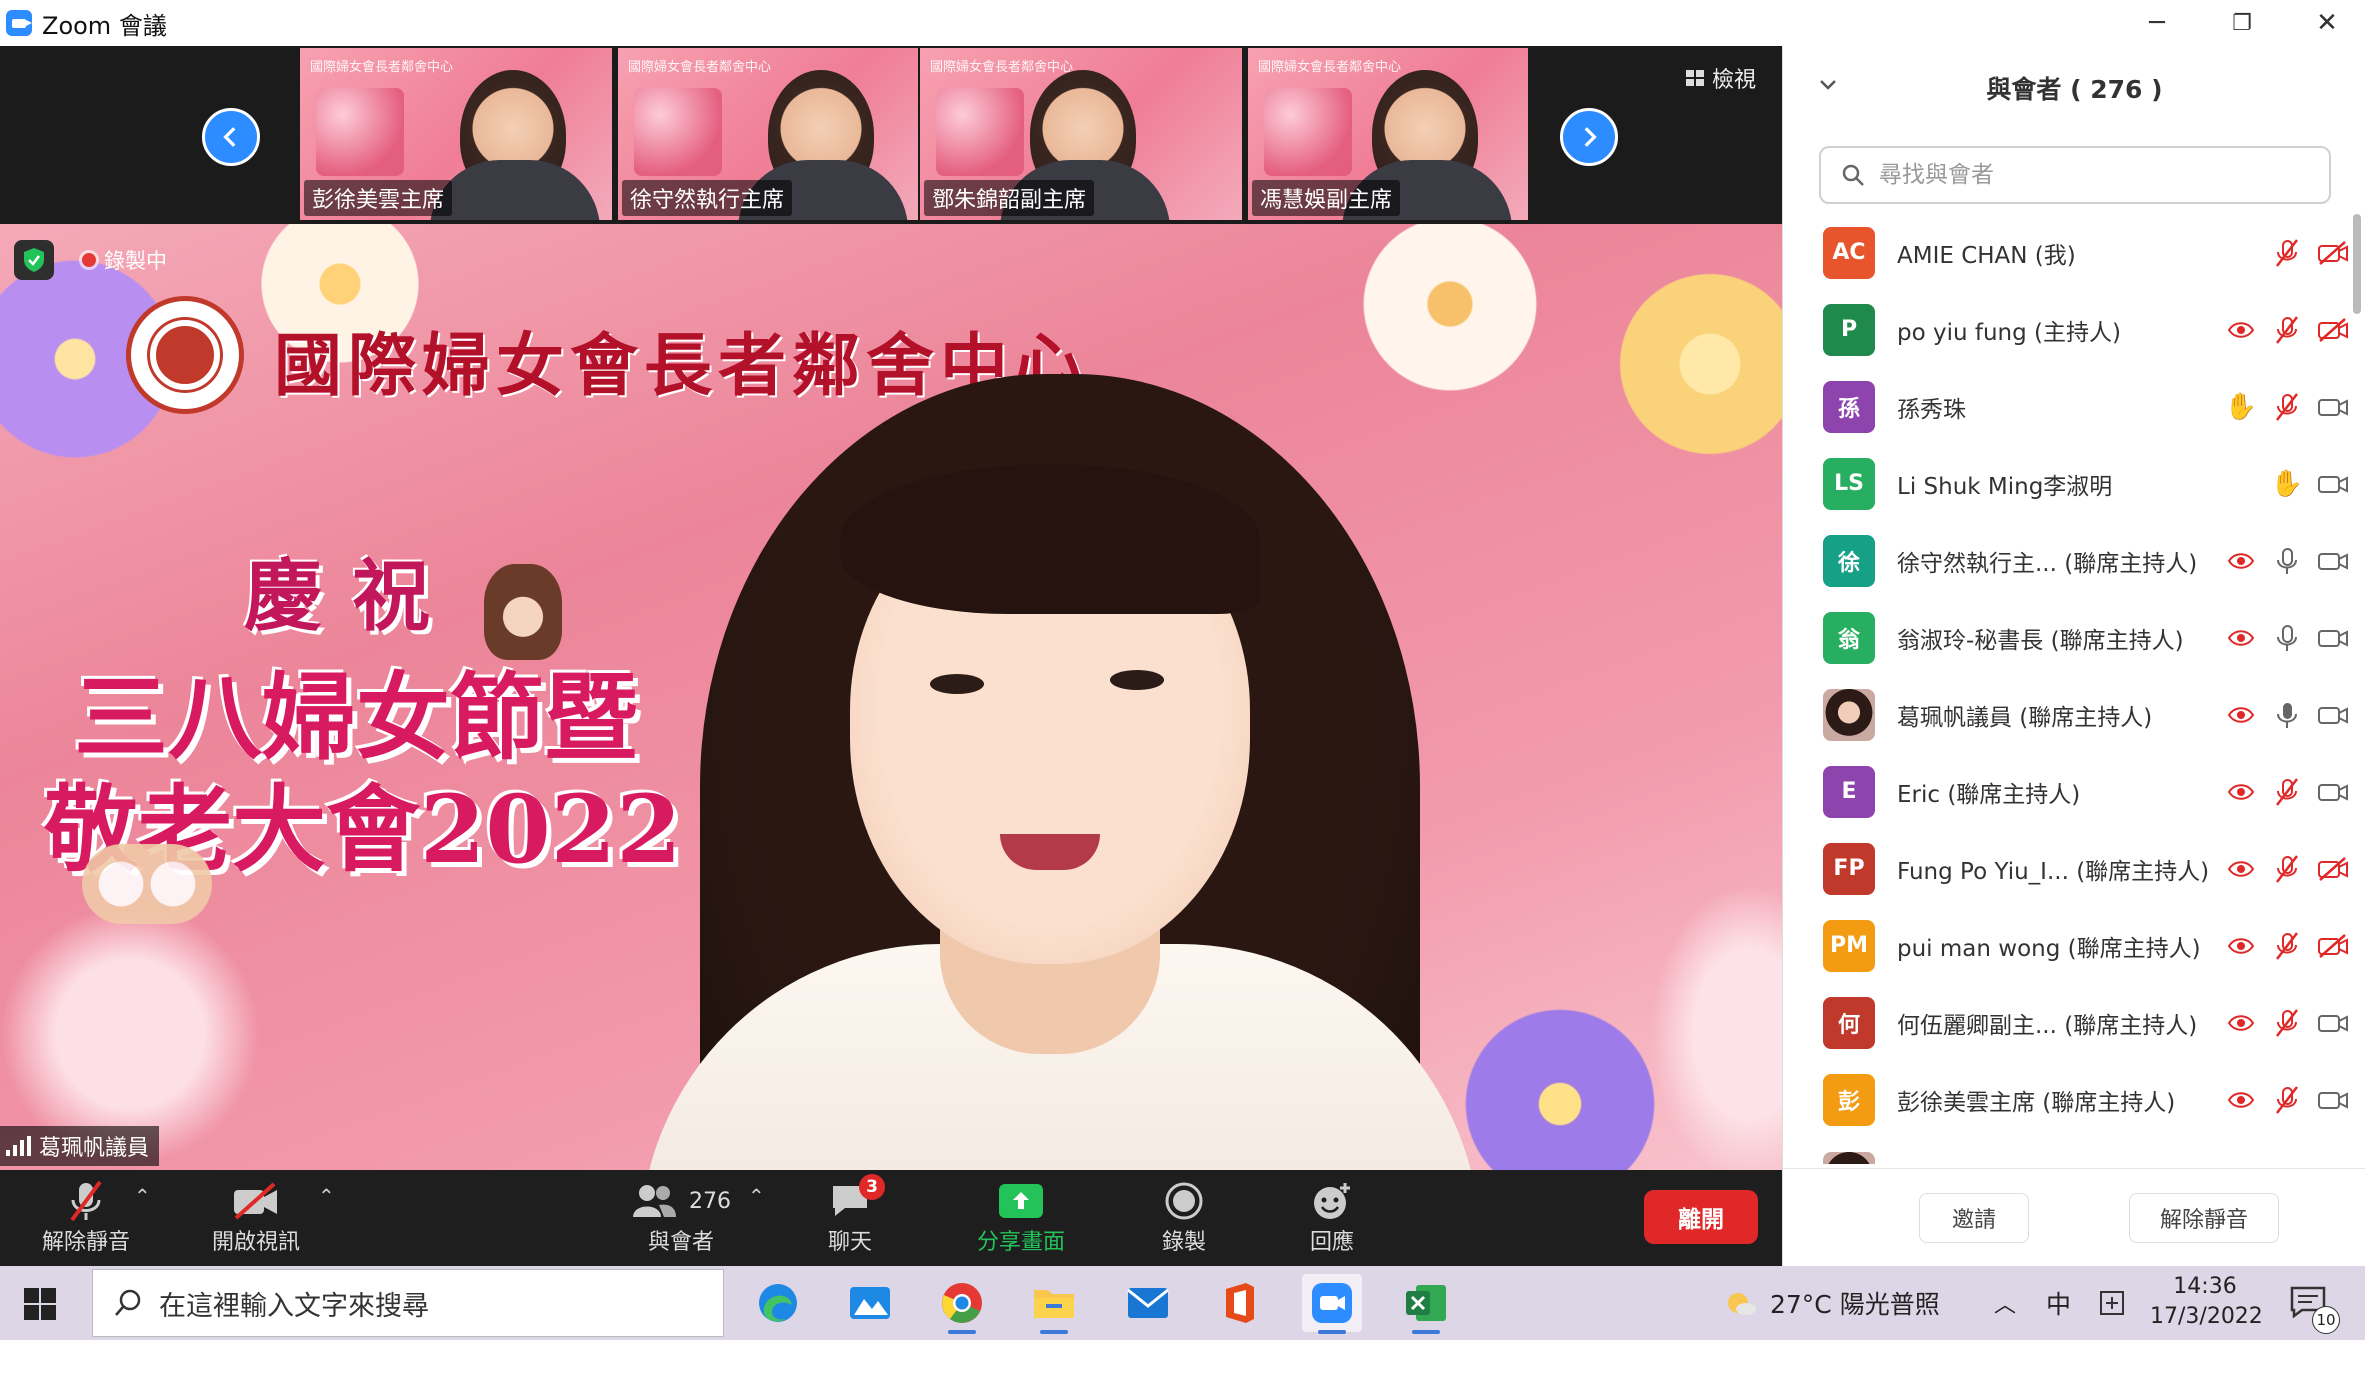 The image size is (2365, 1378). What do you see at coordinates (1974, 1218) in the screenshot?
I see `invite-button: 邀請` at bounding box center [1974, 1218].